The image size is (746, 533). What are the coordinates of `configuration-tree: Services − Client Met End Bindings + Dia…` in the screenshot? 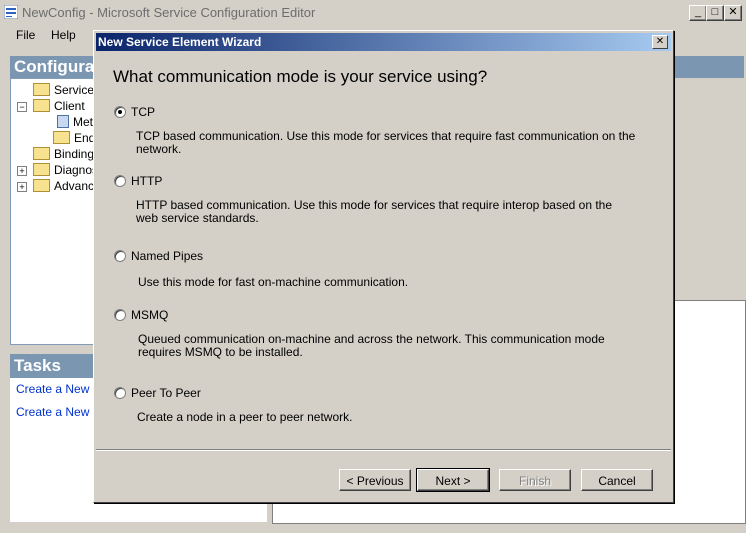 It's located at (53, 211).